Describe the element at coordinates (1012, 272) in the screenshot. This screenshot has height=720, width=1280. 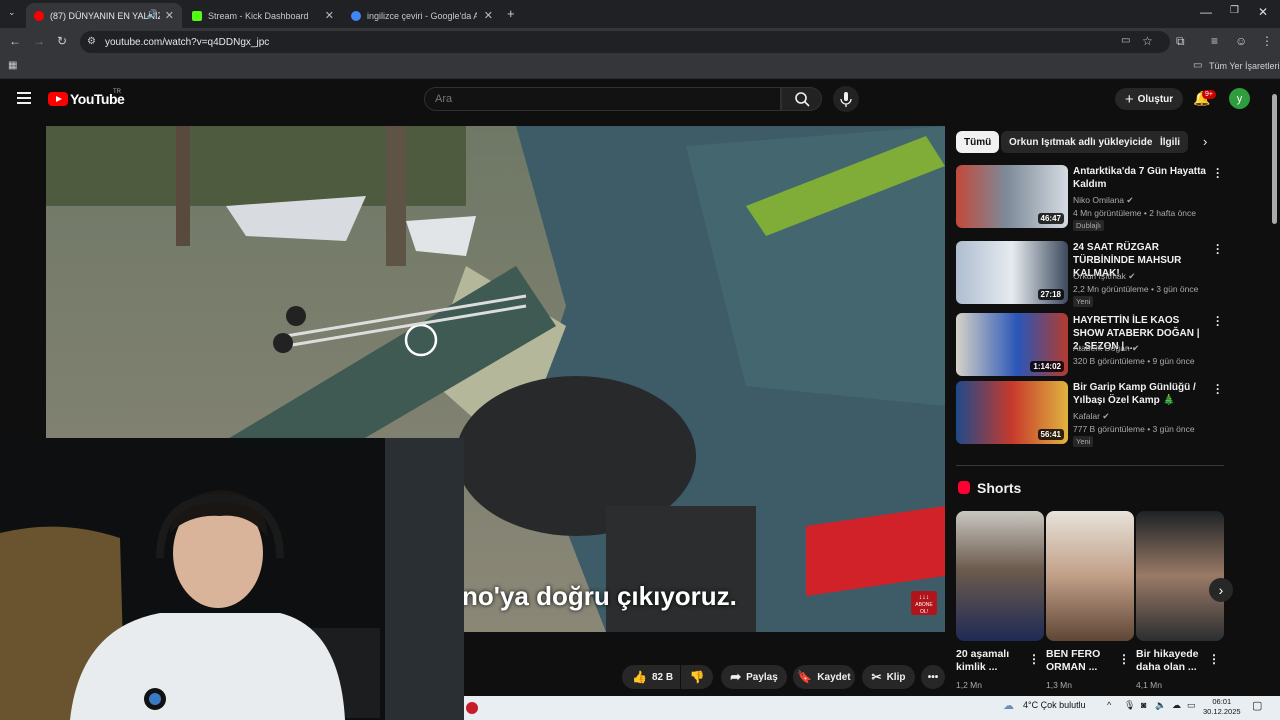
I see `video-thumbnail: 27:18` at that location.